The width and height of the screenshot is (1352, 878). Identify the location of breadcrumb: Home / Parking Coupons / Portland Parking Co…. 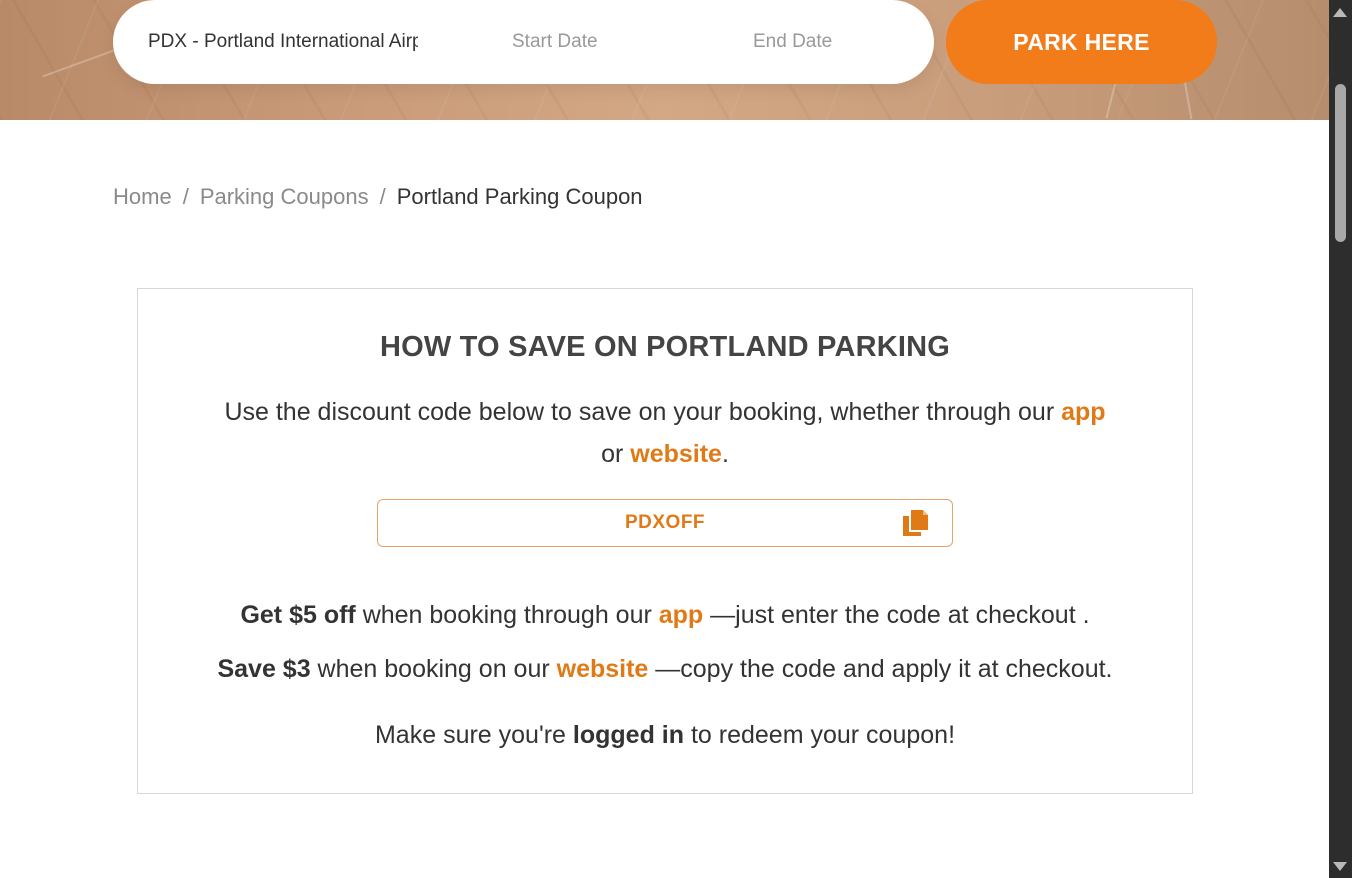
(378, 197).